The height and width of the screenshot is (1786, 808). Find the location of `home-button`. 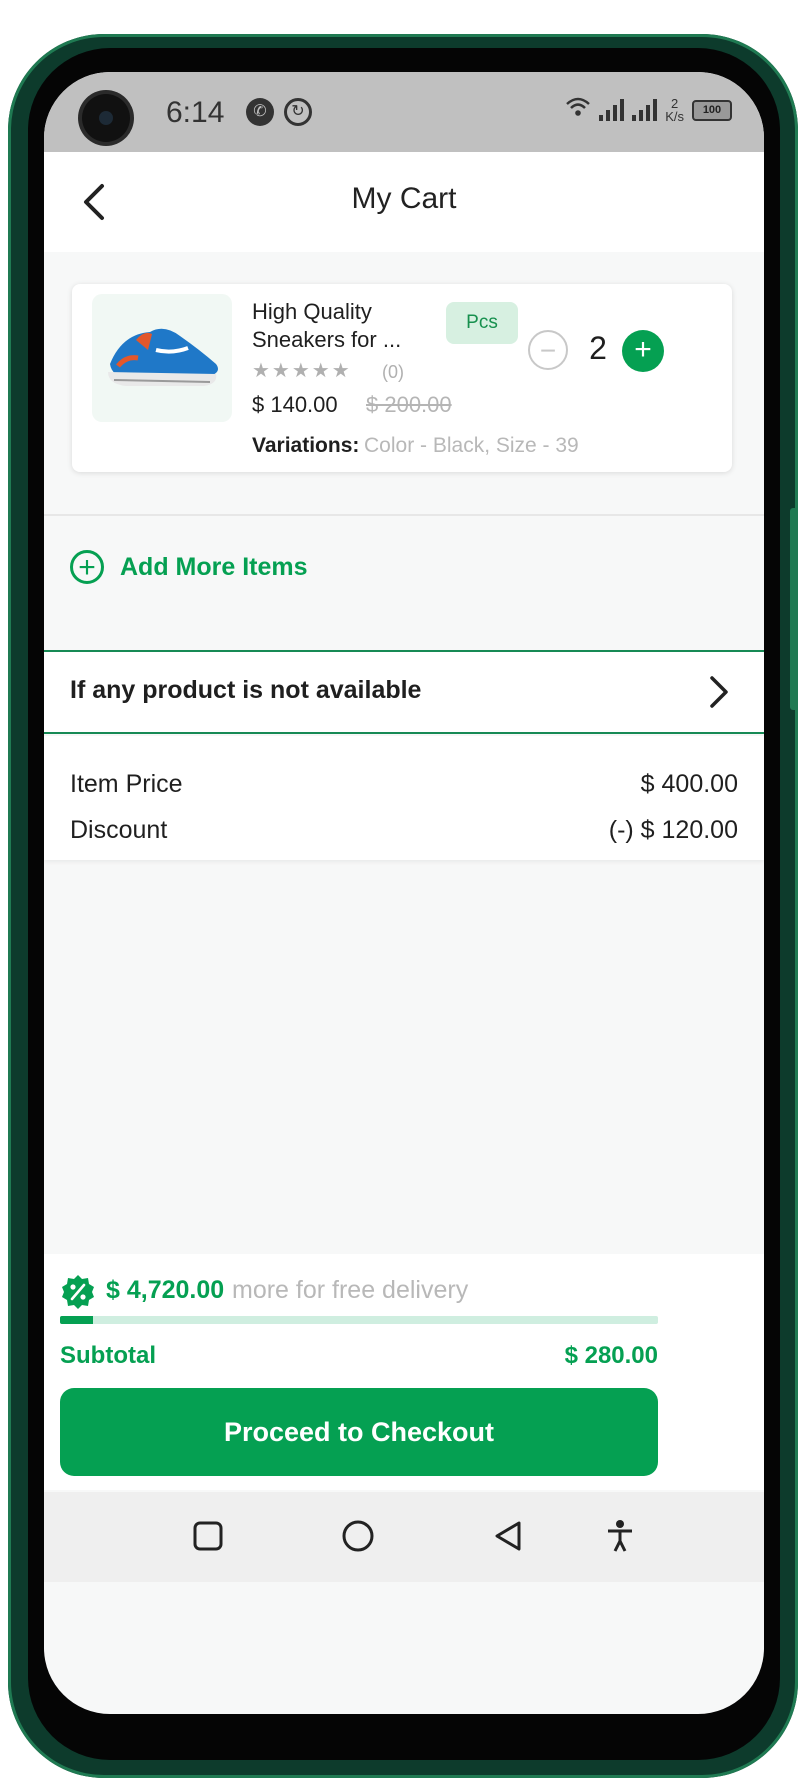

home-button is located at coordinates (358, 1536).